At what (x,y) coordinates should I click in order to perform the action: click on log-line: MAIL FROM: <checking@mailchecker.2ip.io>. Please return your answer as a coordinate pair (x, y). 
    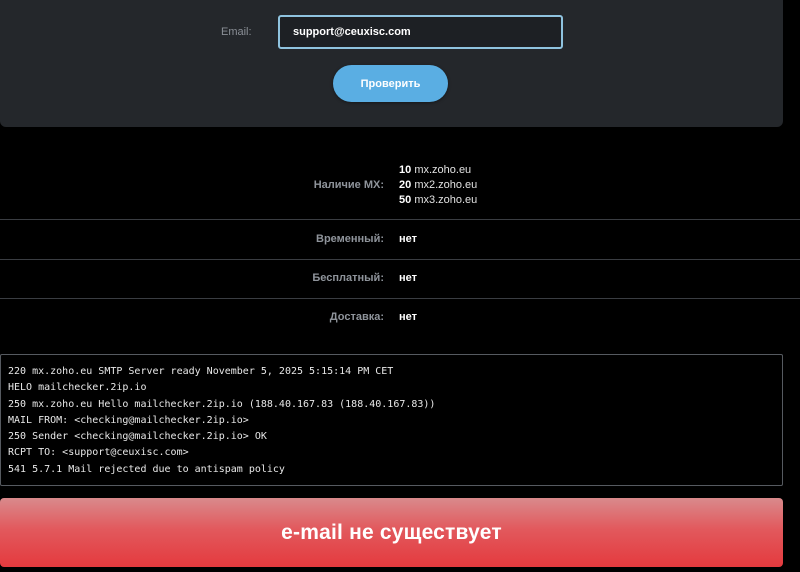
    Looking at the image, I should click on (128, 420).